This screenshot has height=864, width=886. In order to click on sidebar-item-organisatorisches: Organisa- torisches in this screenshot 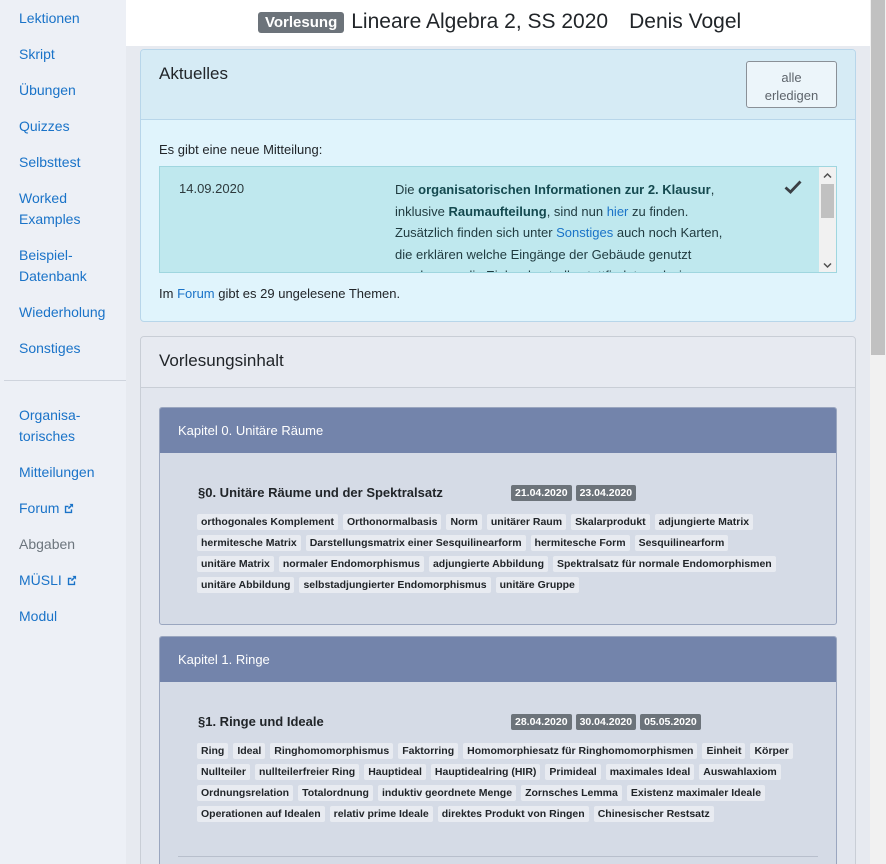, I will do `click(63, 426)`.